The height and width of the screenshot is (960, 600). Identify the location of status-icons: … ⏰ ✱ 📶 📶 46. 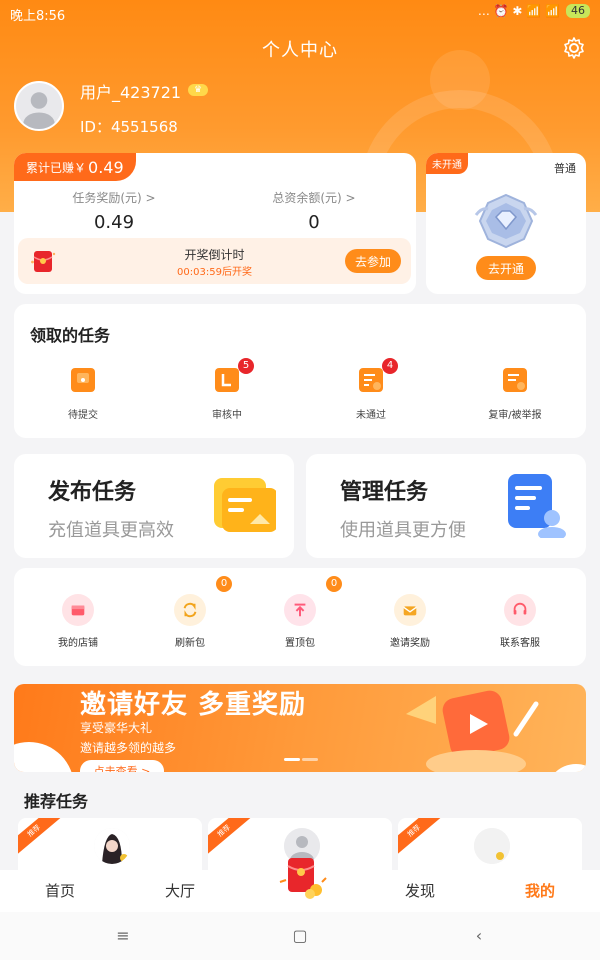
(534, 11).